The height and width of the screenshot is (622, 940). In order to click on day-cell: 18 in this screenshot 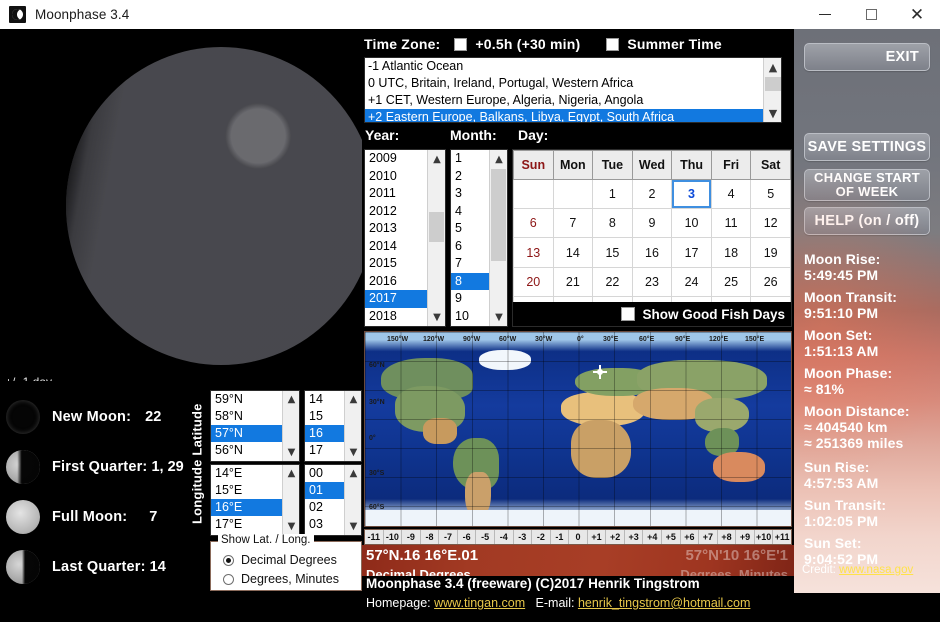, I will do `click(731, 252)`.